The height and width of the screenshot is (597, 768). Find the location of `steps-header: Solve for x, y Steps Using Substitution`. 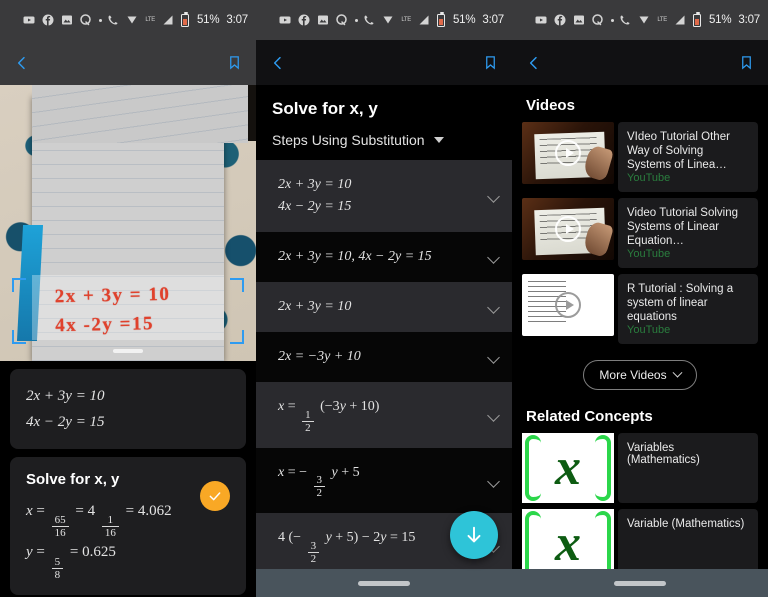

steps-header: Solve for x, y Steps Using Substitution is located at coordinates (384, 122).